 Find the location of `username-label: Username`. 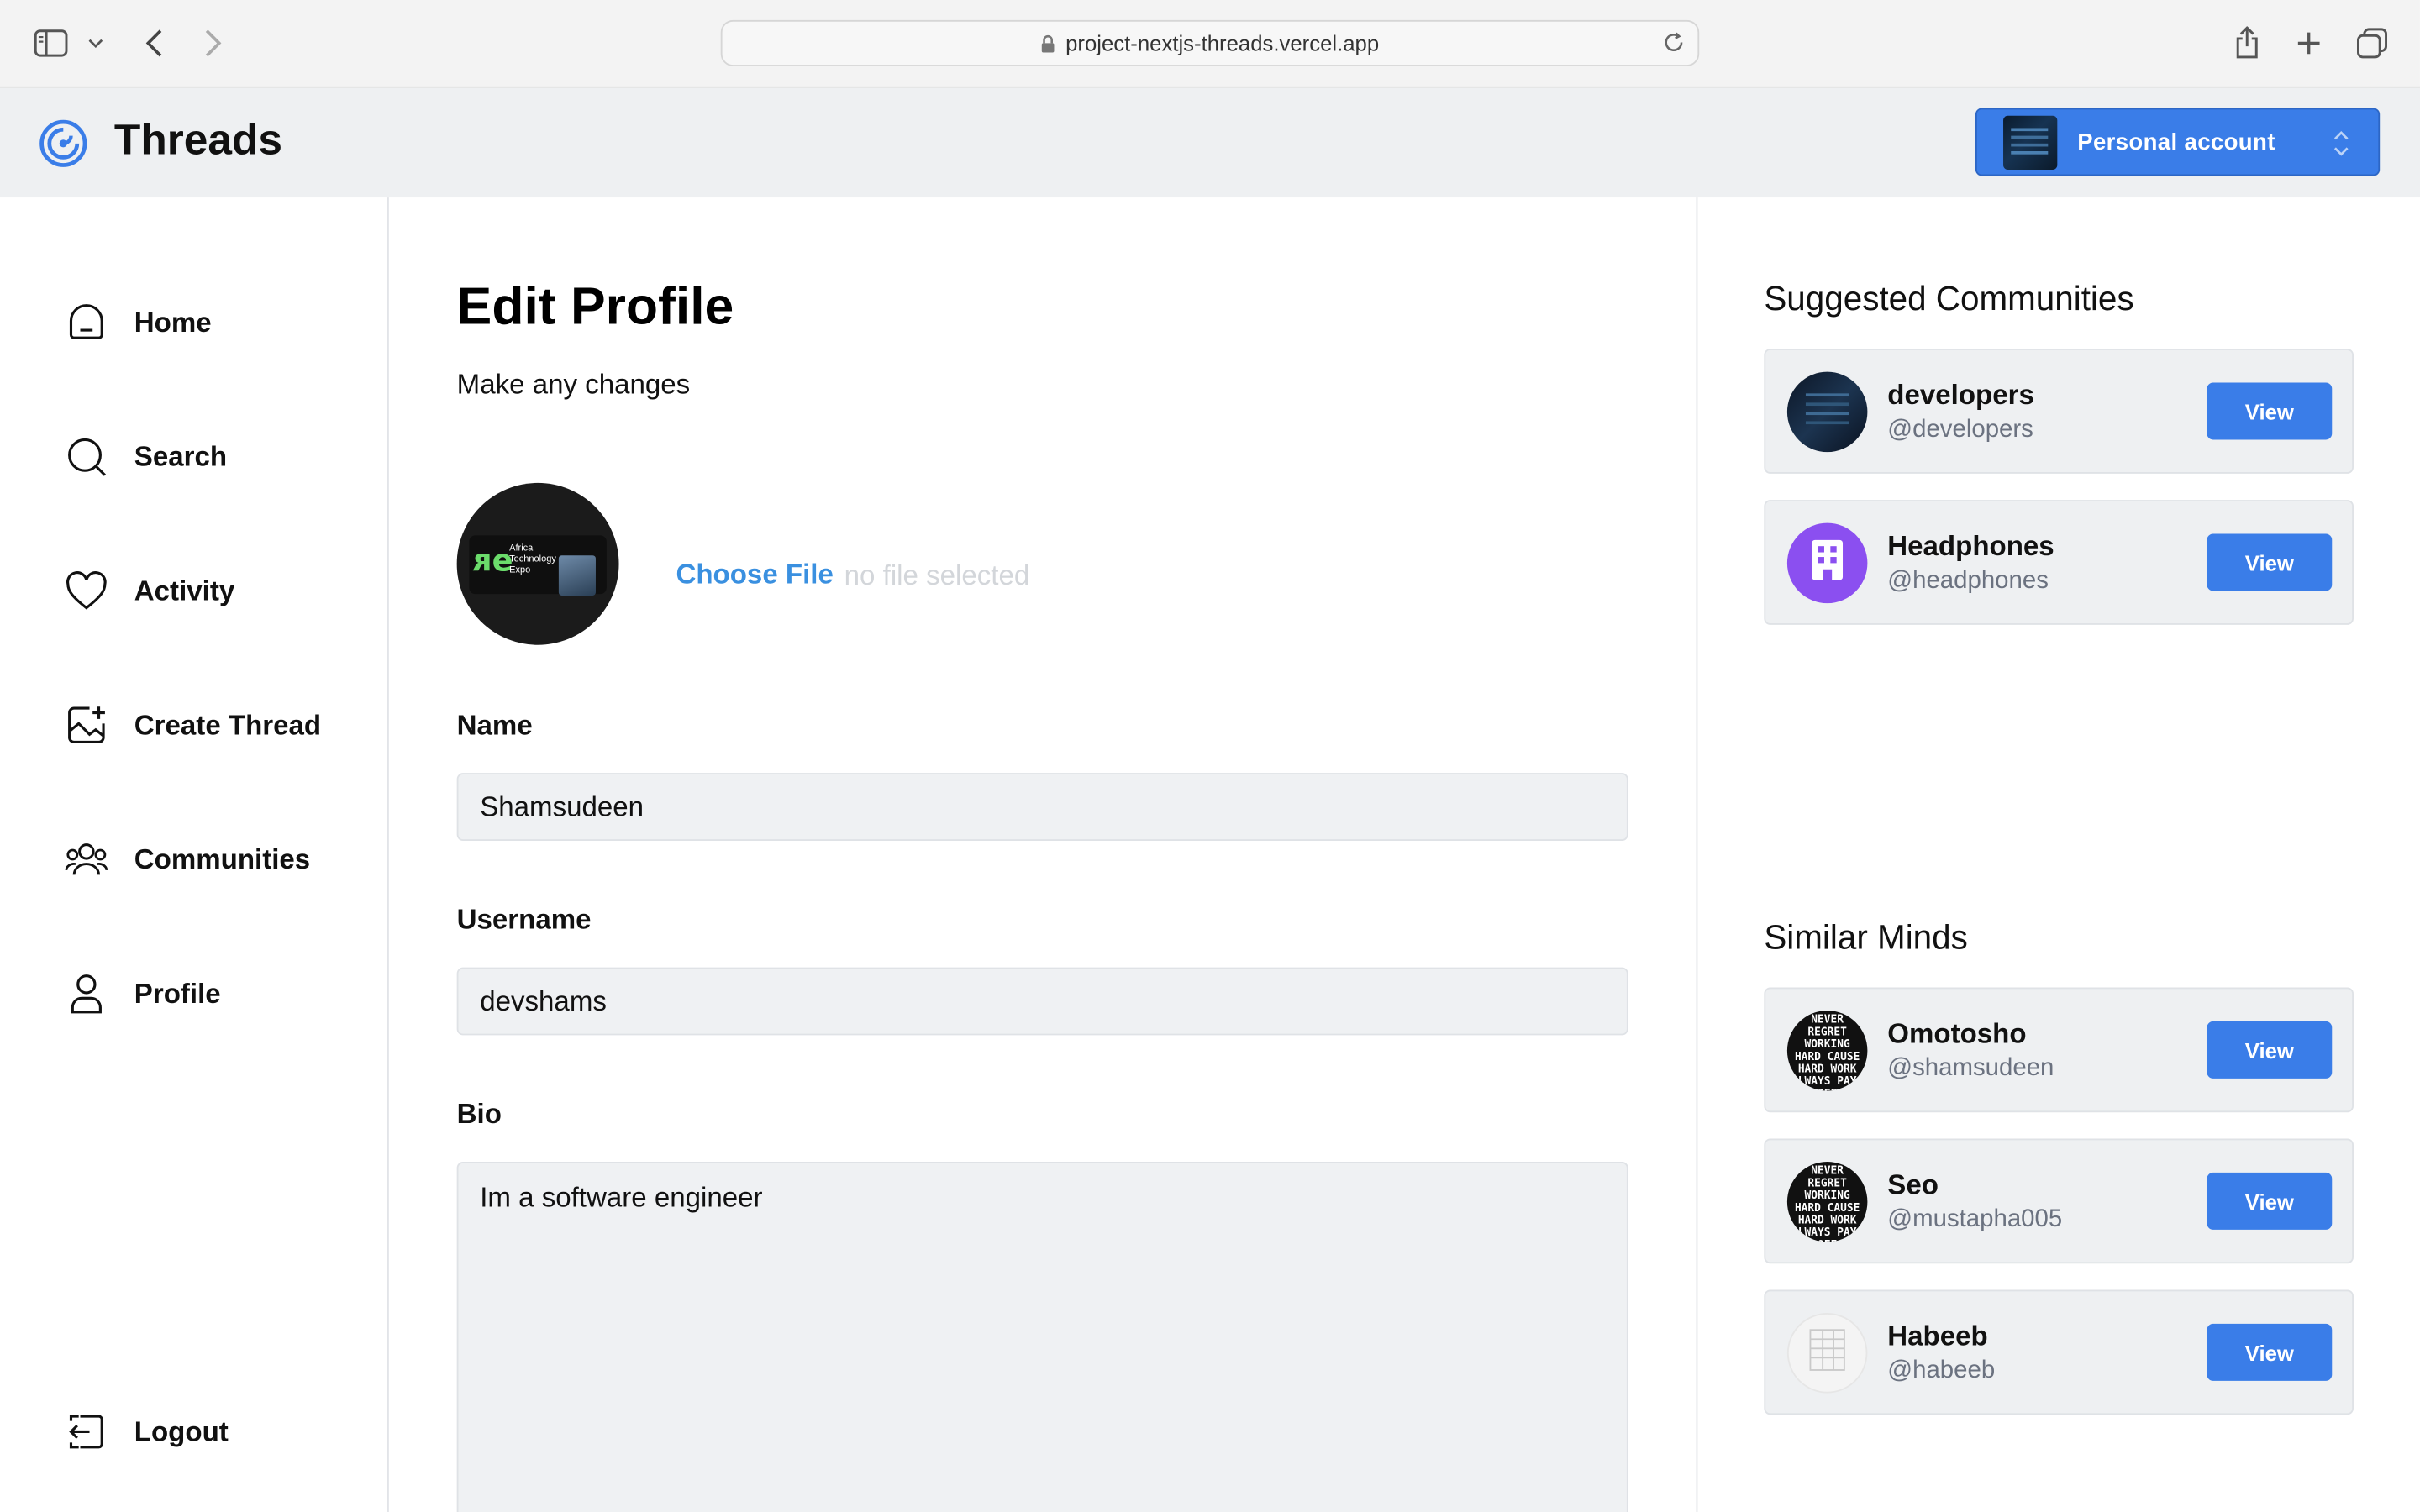

username-label: Username is located at coordinates (524, 920).